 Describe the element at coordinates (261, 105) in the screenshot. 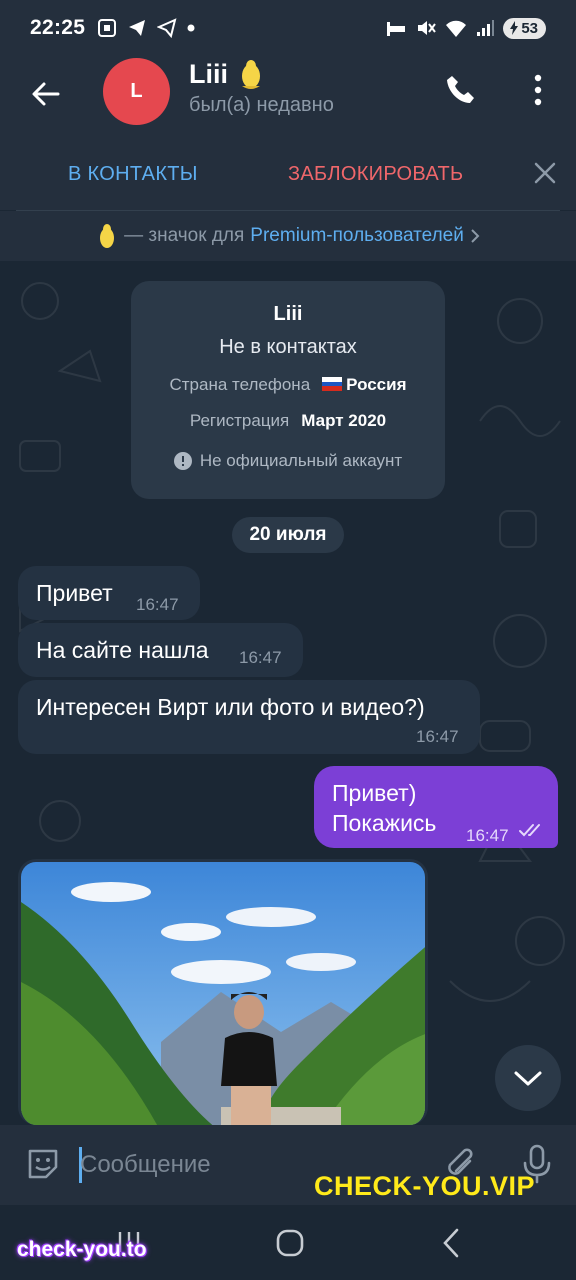

I see `last-seen: был(а) недавно` at that location.